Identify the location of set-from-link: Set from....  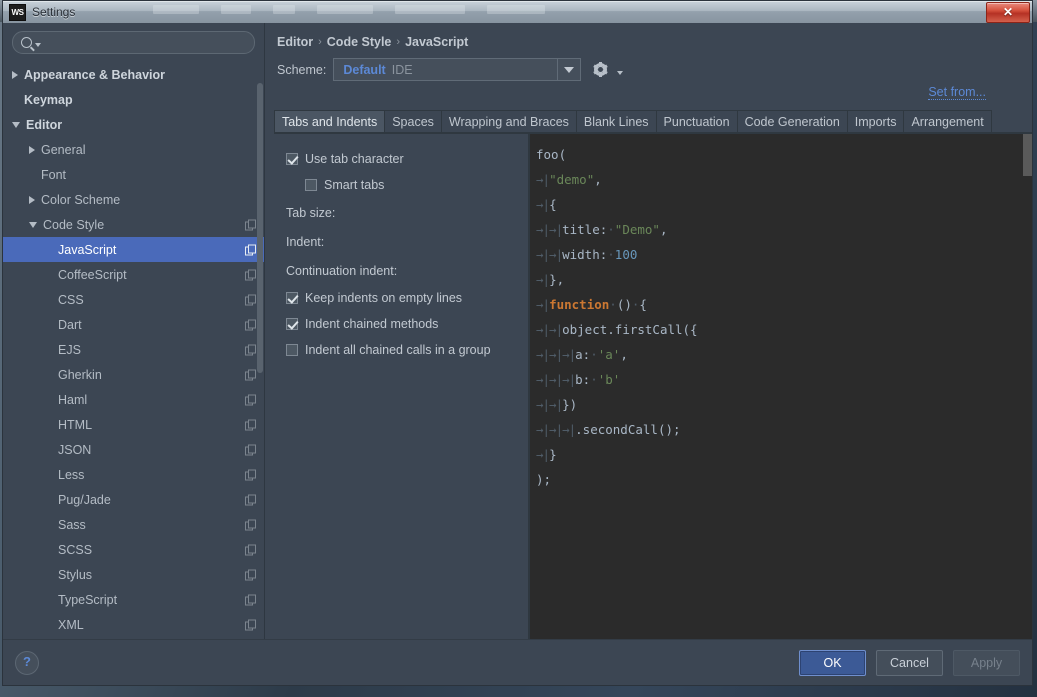
(957, 92).